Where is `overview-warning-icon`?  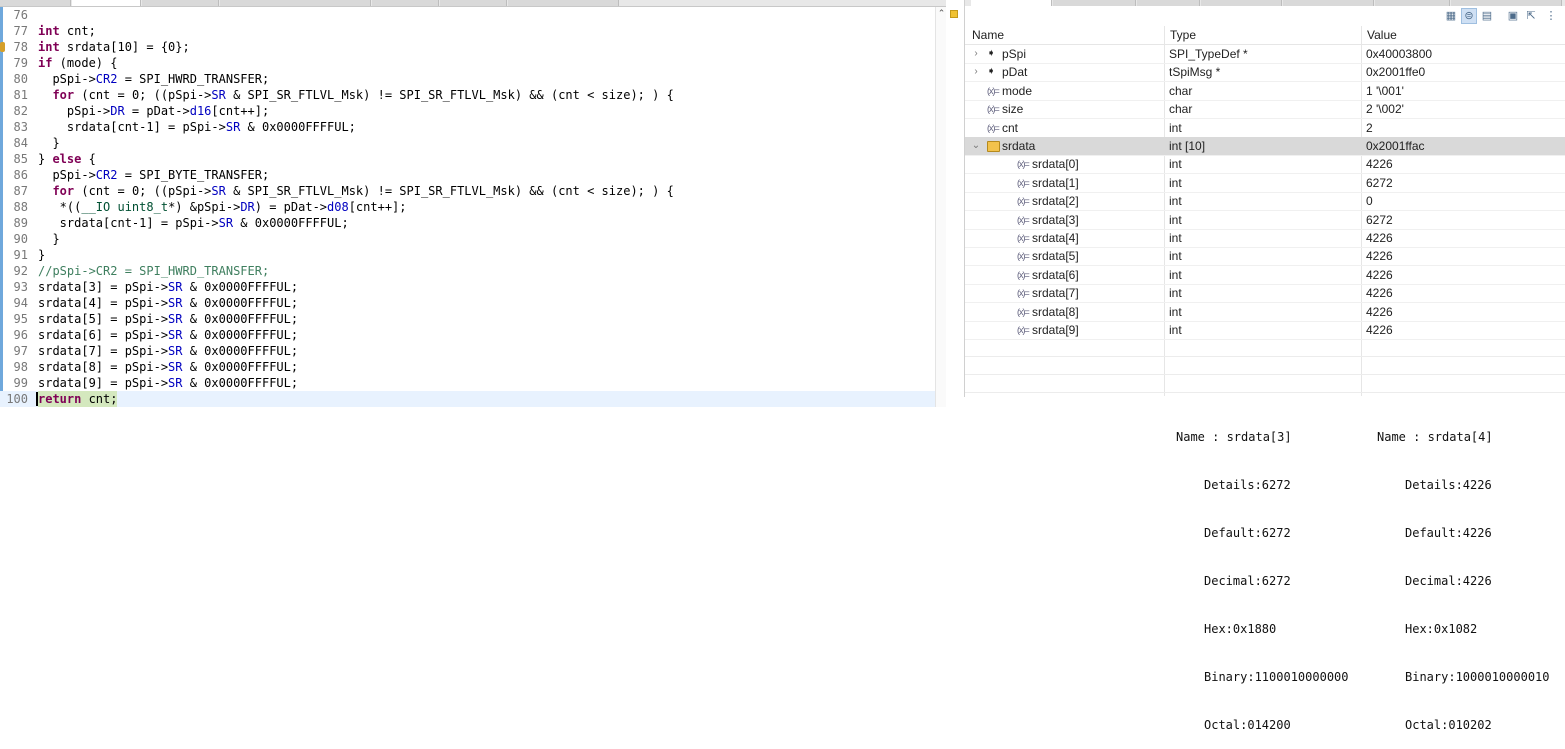
overview-warning-icon is located at coordinates (954, 14).